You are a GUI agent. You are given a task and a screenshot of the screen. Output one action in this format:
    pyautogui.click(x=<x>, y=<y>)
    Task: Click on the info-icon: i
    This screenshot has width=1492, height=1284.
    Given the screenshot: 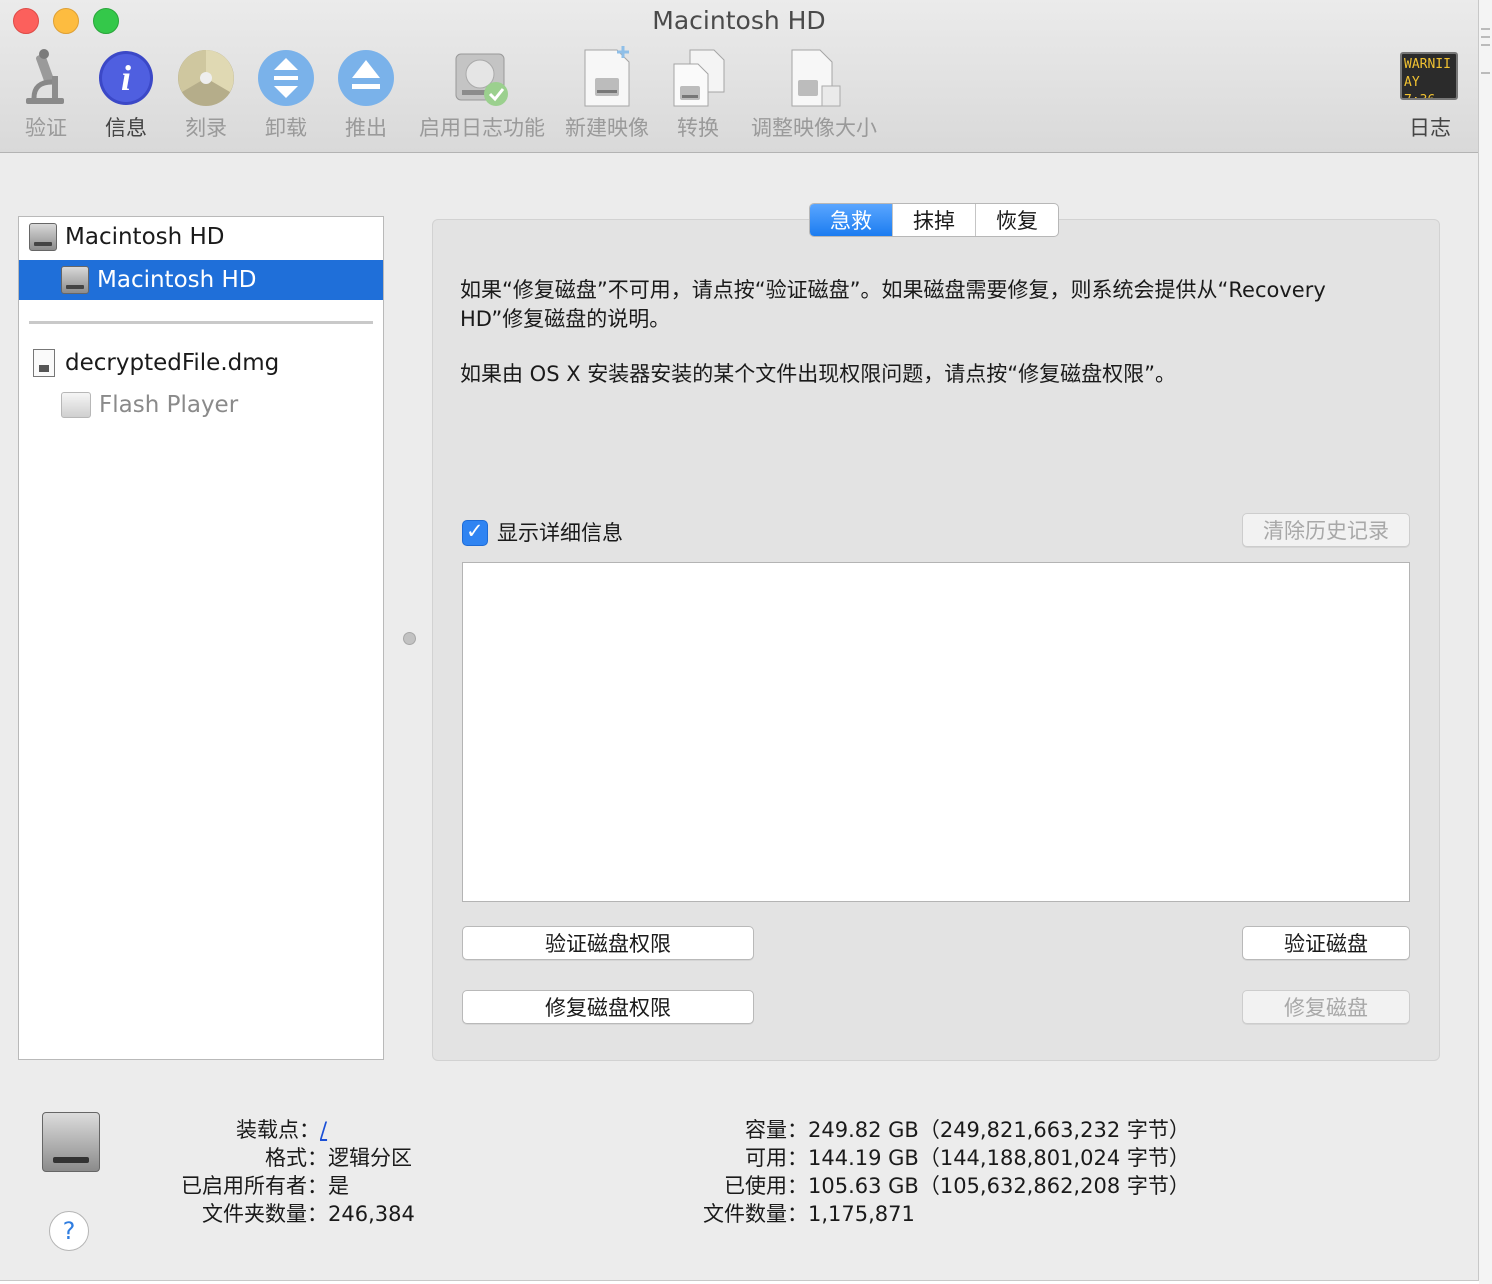 What is the action you would take?
    pyautogui.click(x=126, y=78)
    